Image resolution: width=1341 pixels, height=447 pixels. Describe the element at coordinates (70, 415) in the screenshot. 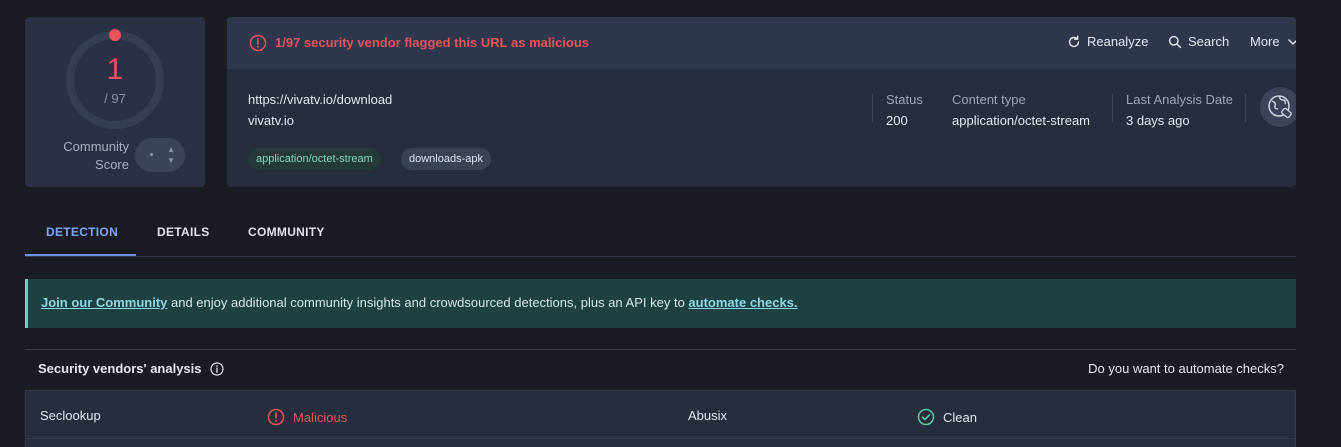

I see `vendor-name: Seclookup` at that location.